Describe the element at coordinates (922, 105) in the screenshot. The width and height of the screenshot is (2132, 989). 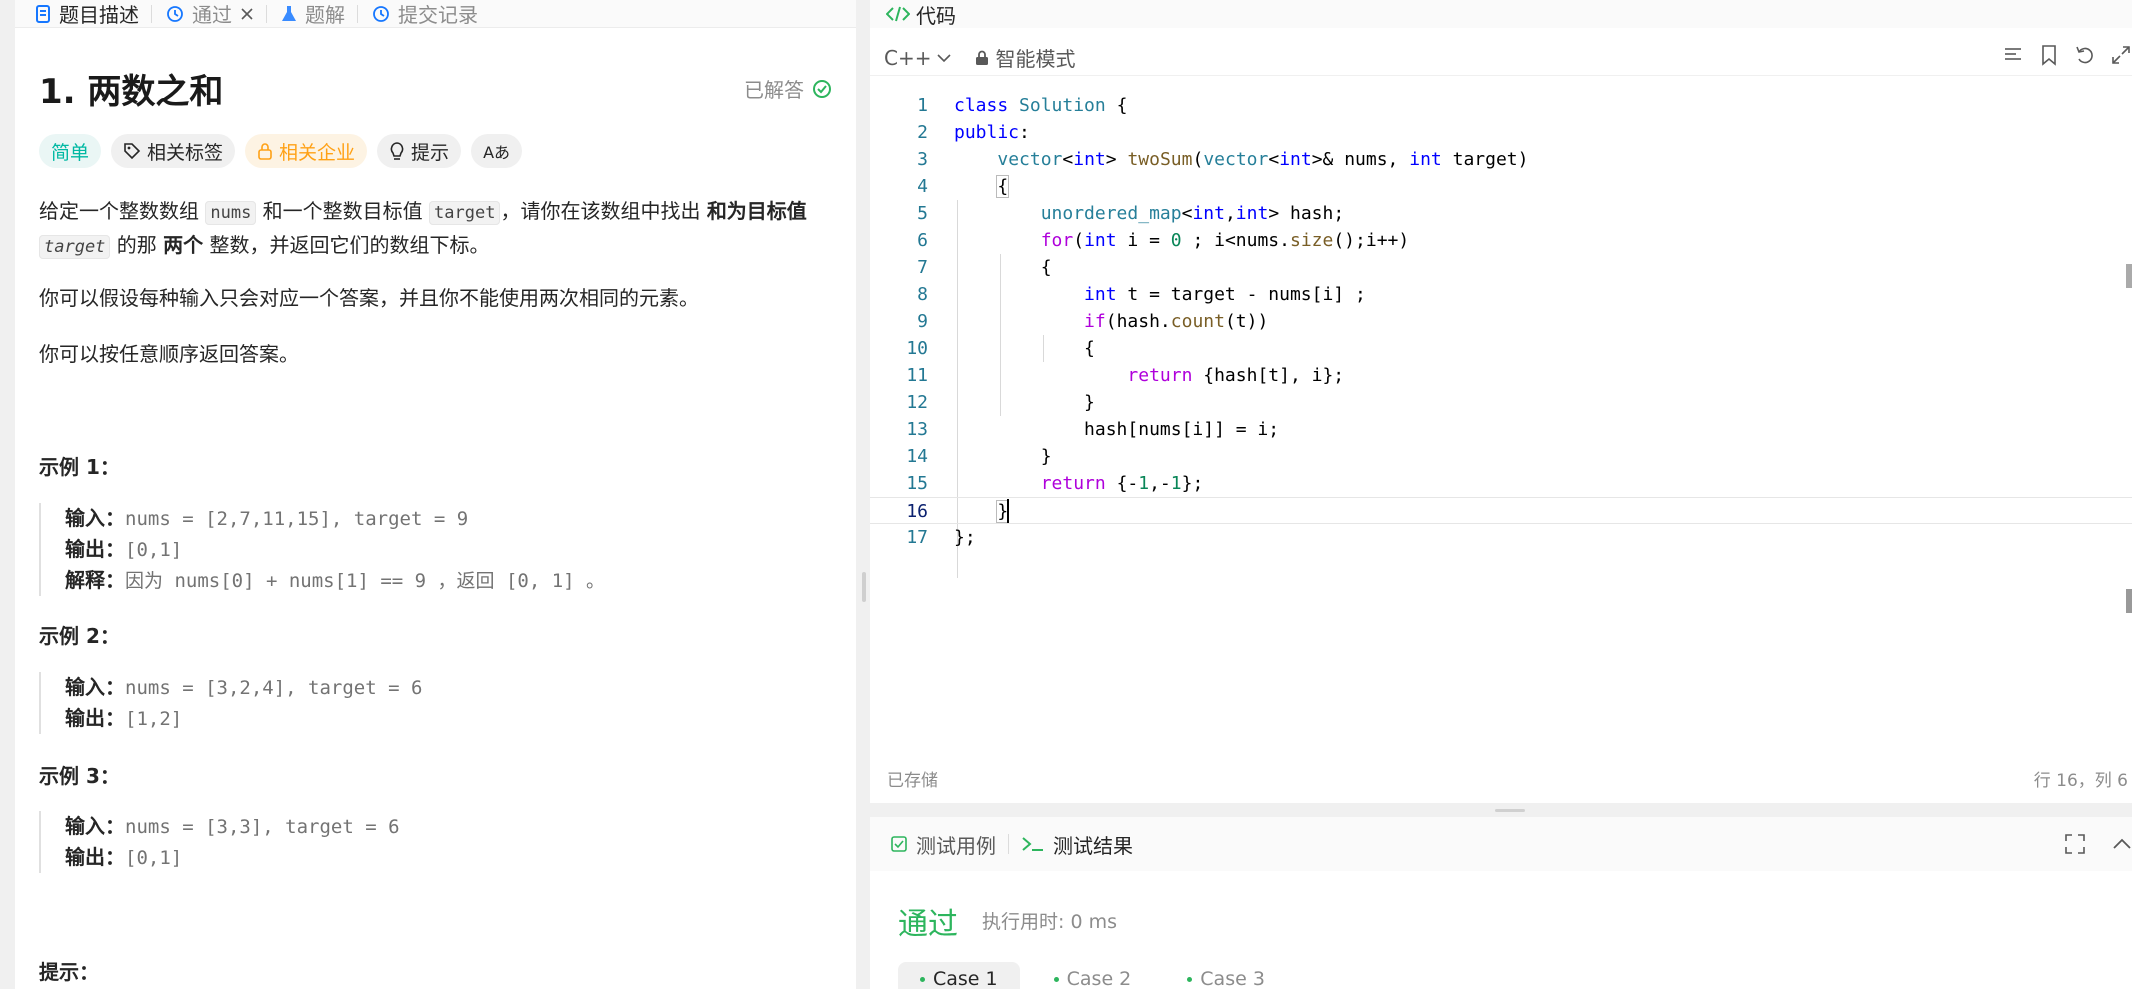
I see `line-number: 1` at that location.